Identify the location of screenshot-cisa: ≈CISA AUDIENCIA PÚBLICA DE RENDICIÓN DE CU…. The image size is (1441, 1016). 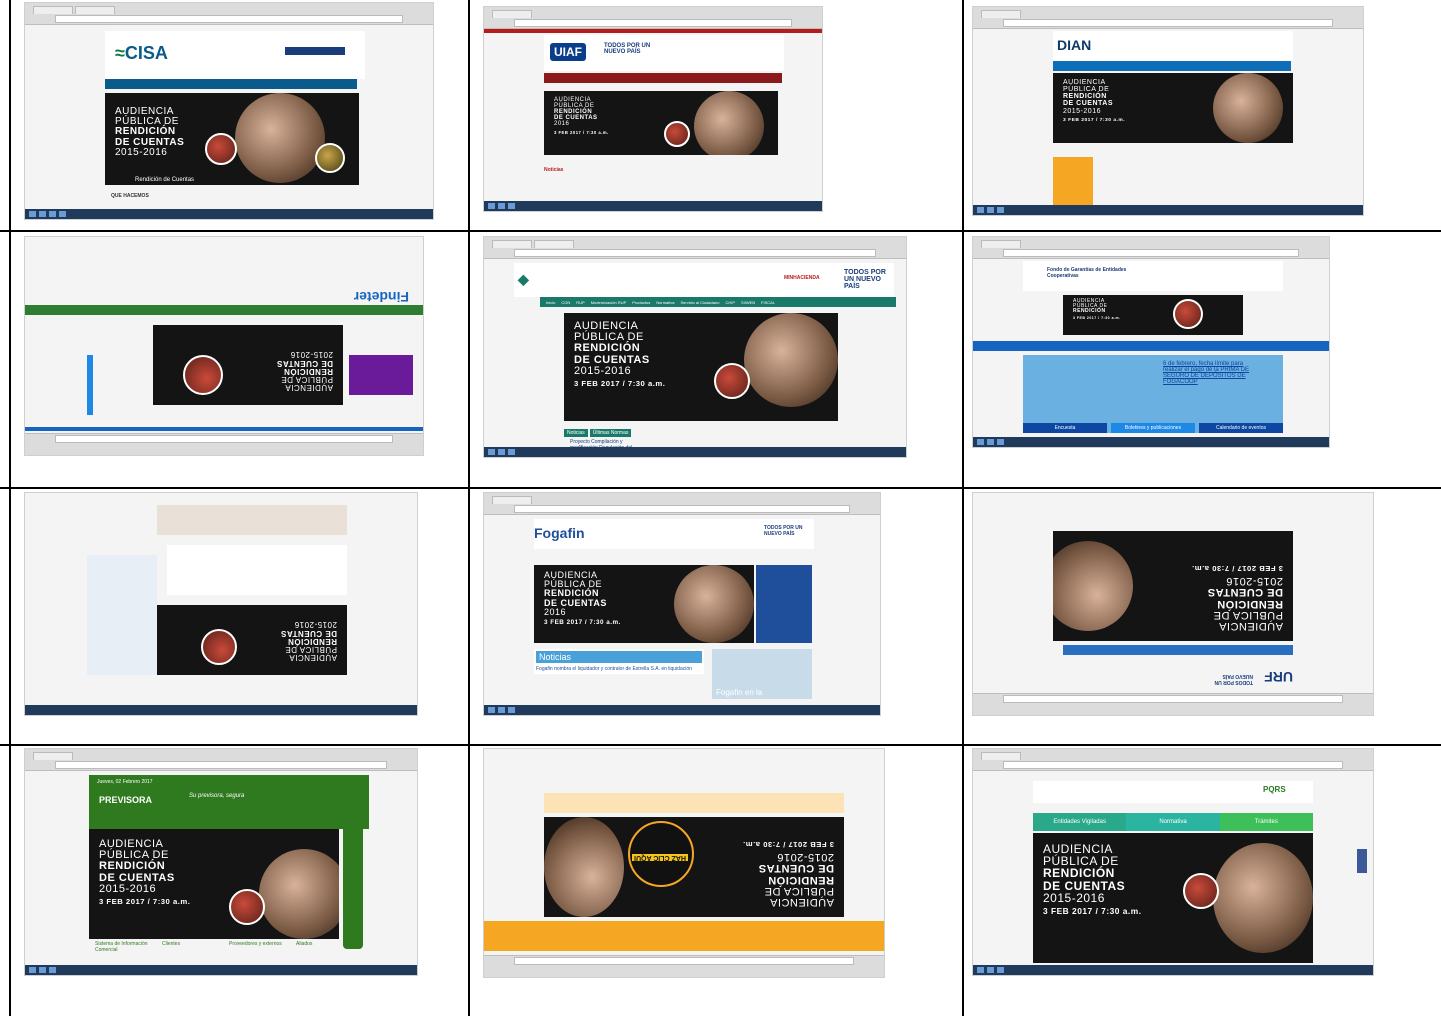
(229, 111).